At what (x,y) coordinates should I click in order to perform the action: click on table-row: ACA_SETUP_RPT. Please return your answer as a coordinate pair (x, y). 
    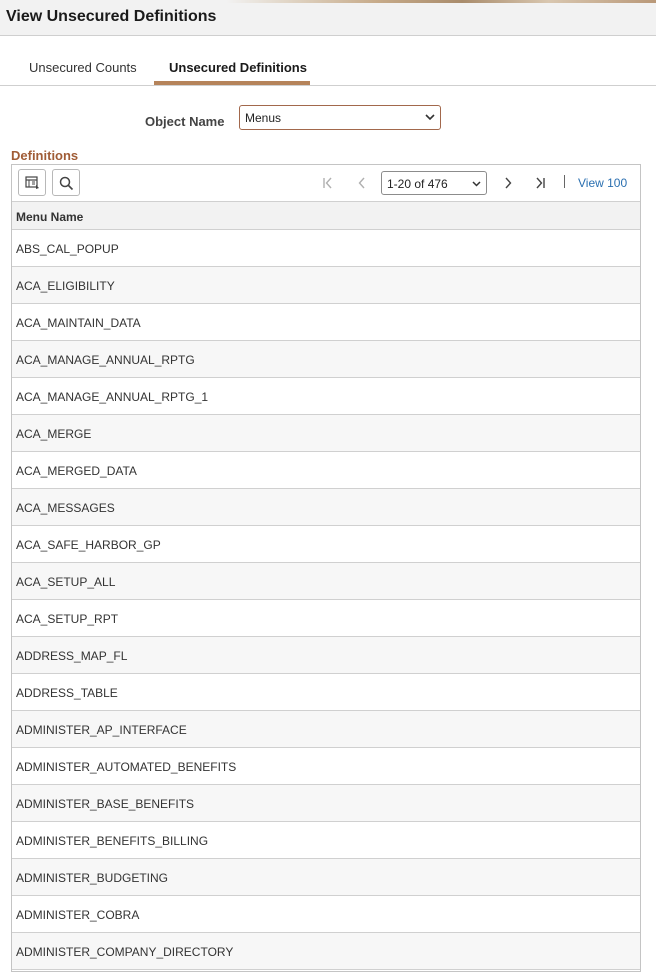
    Looking at the image, I should click on (326, 618).